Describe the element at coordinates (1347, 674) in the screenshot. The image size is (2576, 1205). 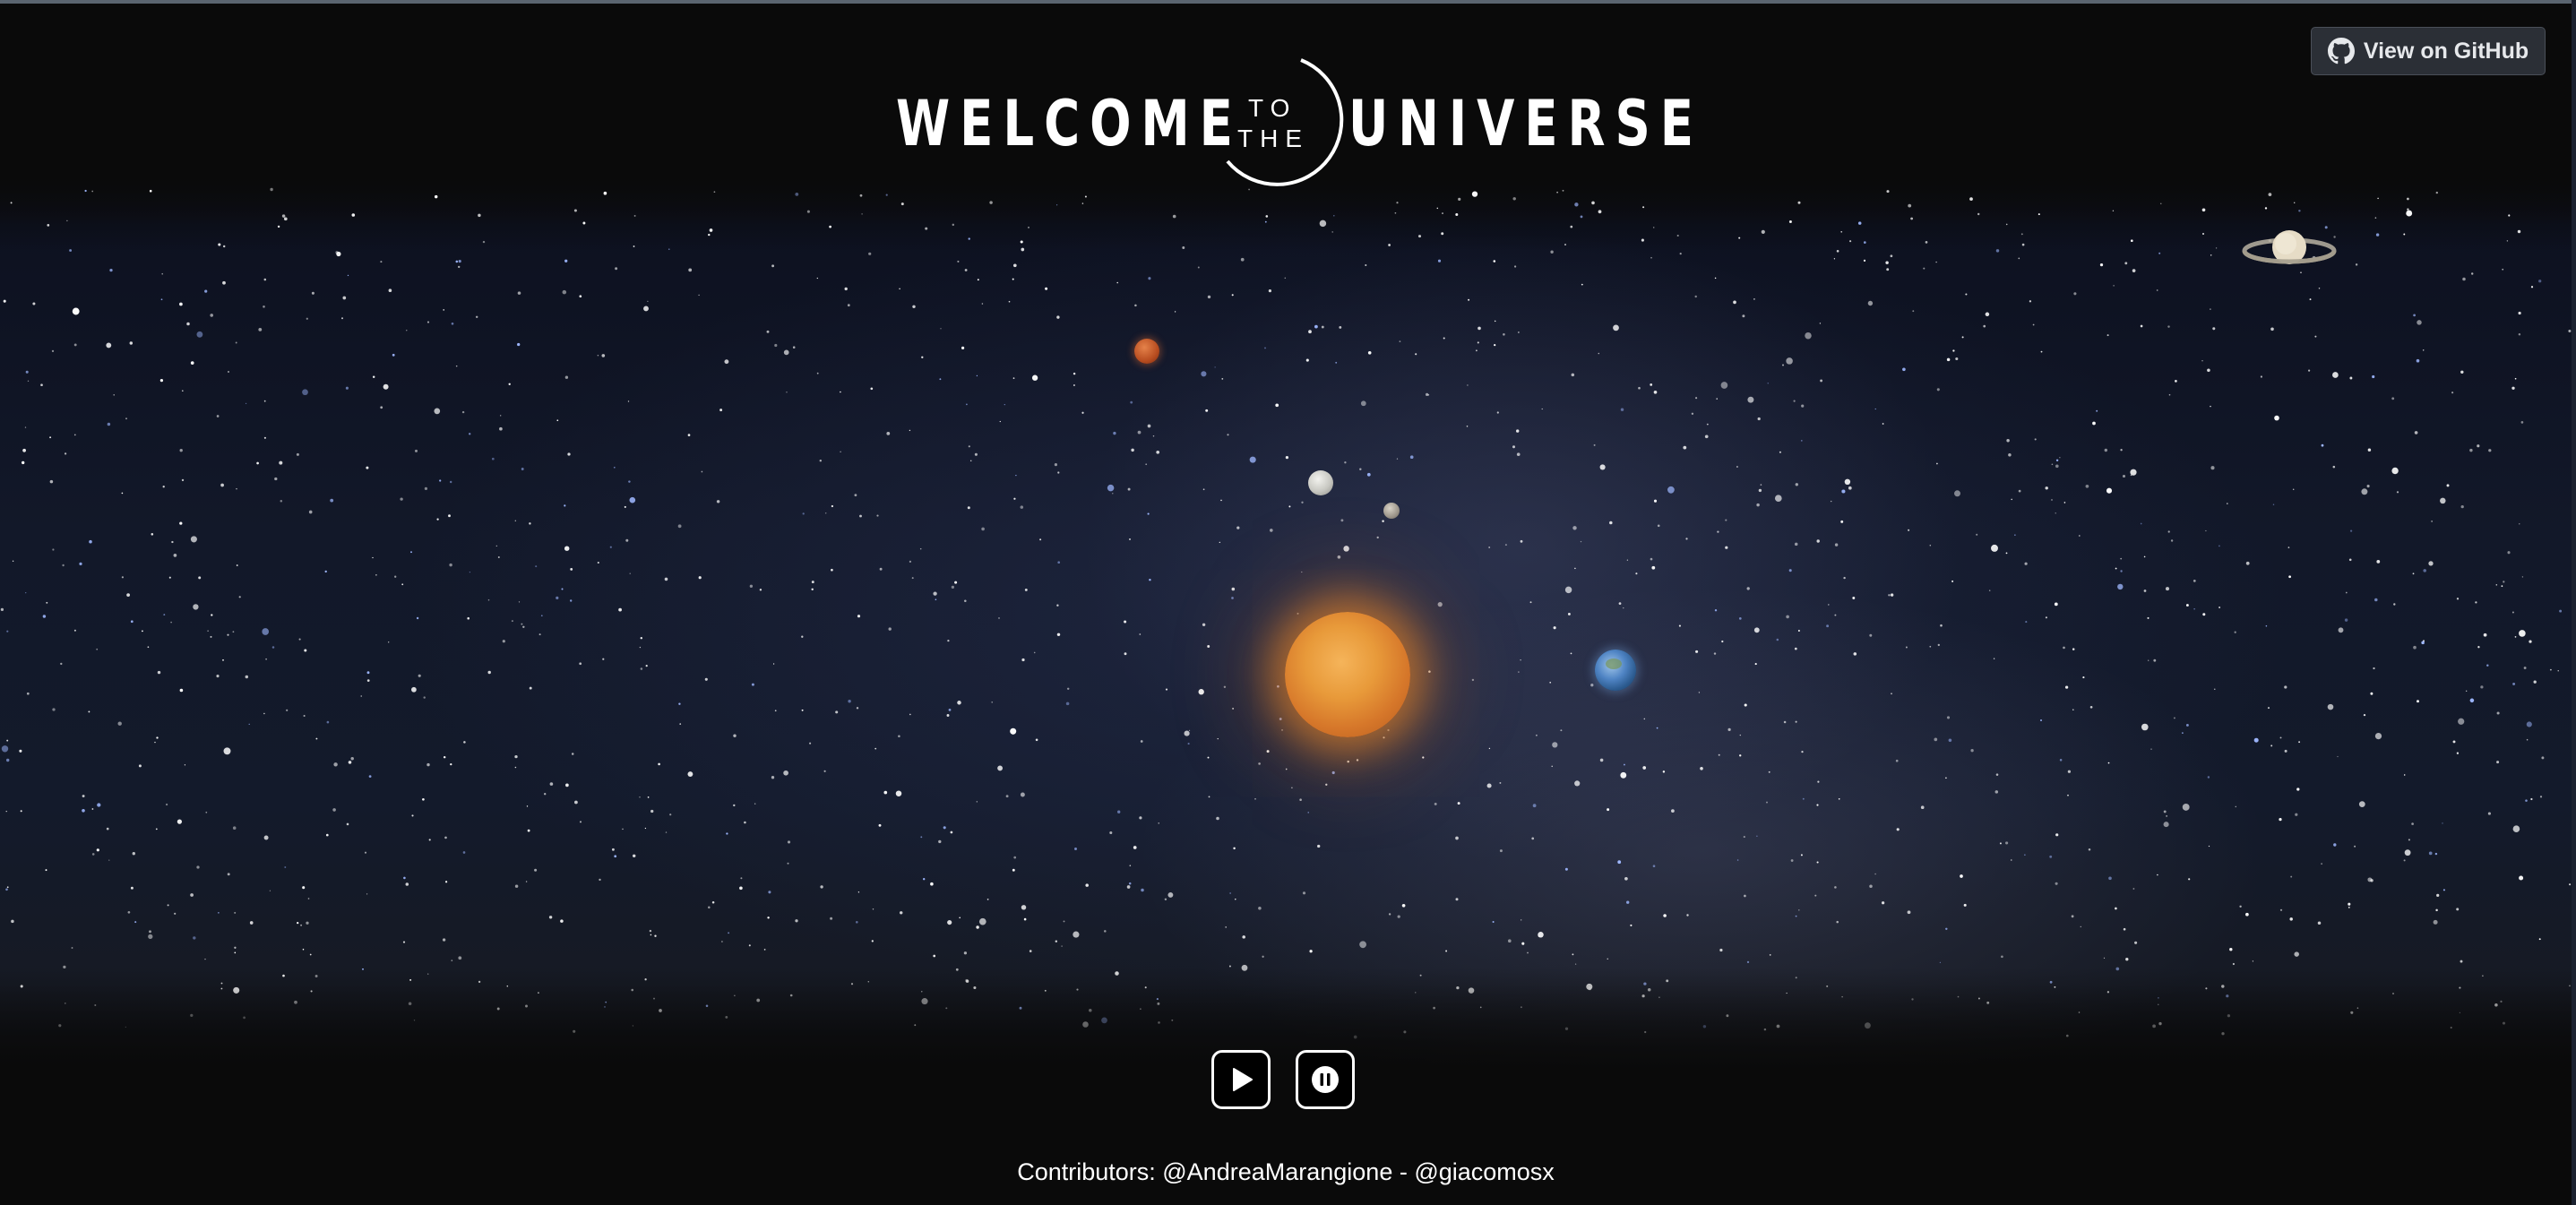
I see `sun` at that location.